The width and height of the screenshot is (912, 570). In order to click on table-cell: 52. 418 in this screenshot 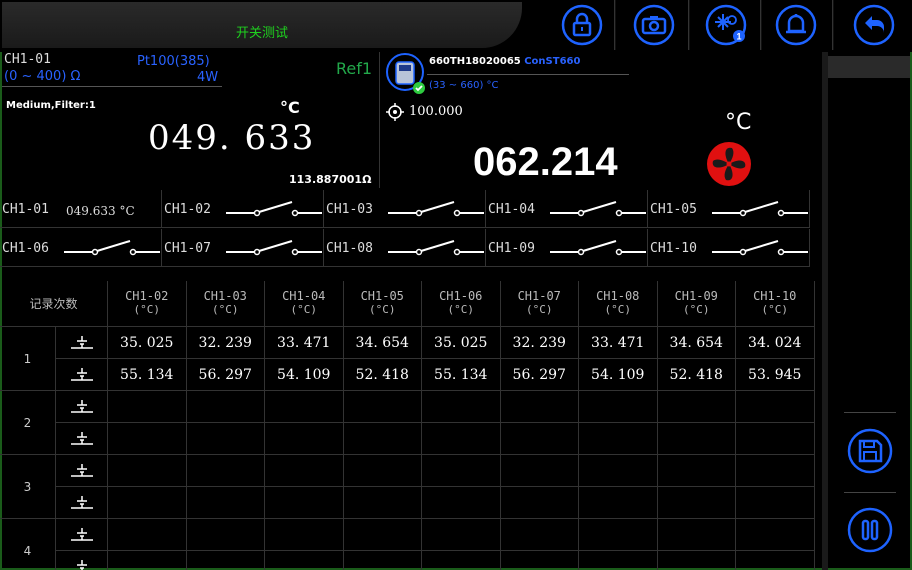, I will do `click(696, 375)`.